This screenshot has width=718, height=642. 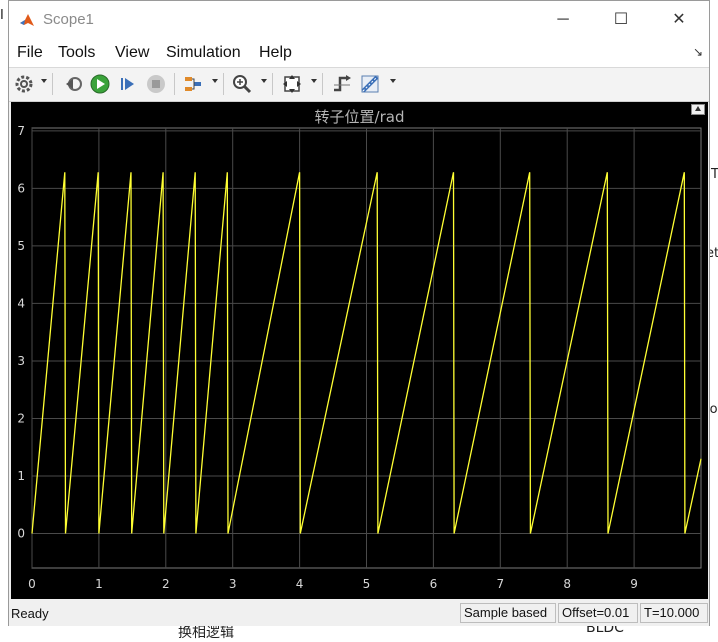 What do you see at coordinates (21, 246) in the screenshot?
I see `y-tick-label: 5` at bounding box center [21, 246].